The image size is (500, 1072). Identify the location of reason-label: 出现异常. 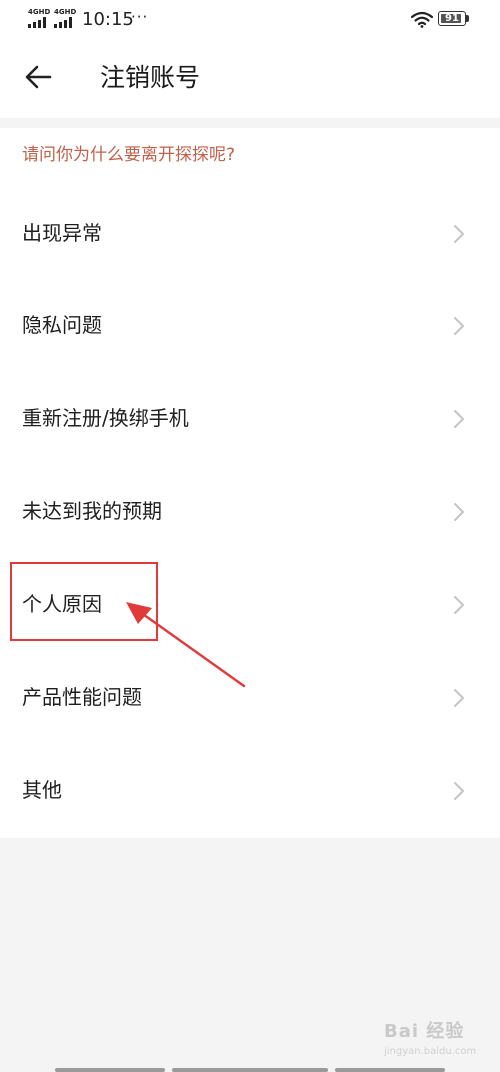
(62, 233).